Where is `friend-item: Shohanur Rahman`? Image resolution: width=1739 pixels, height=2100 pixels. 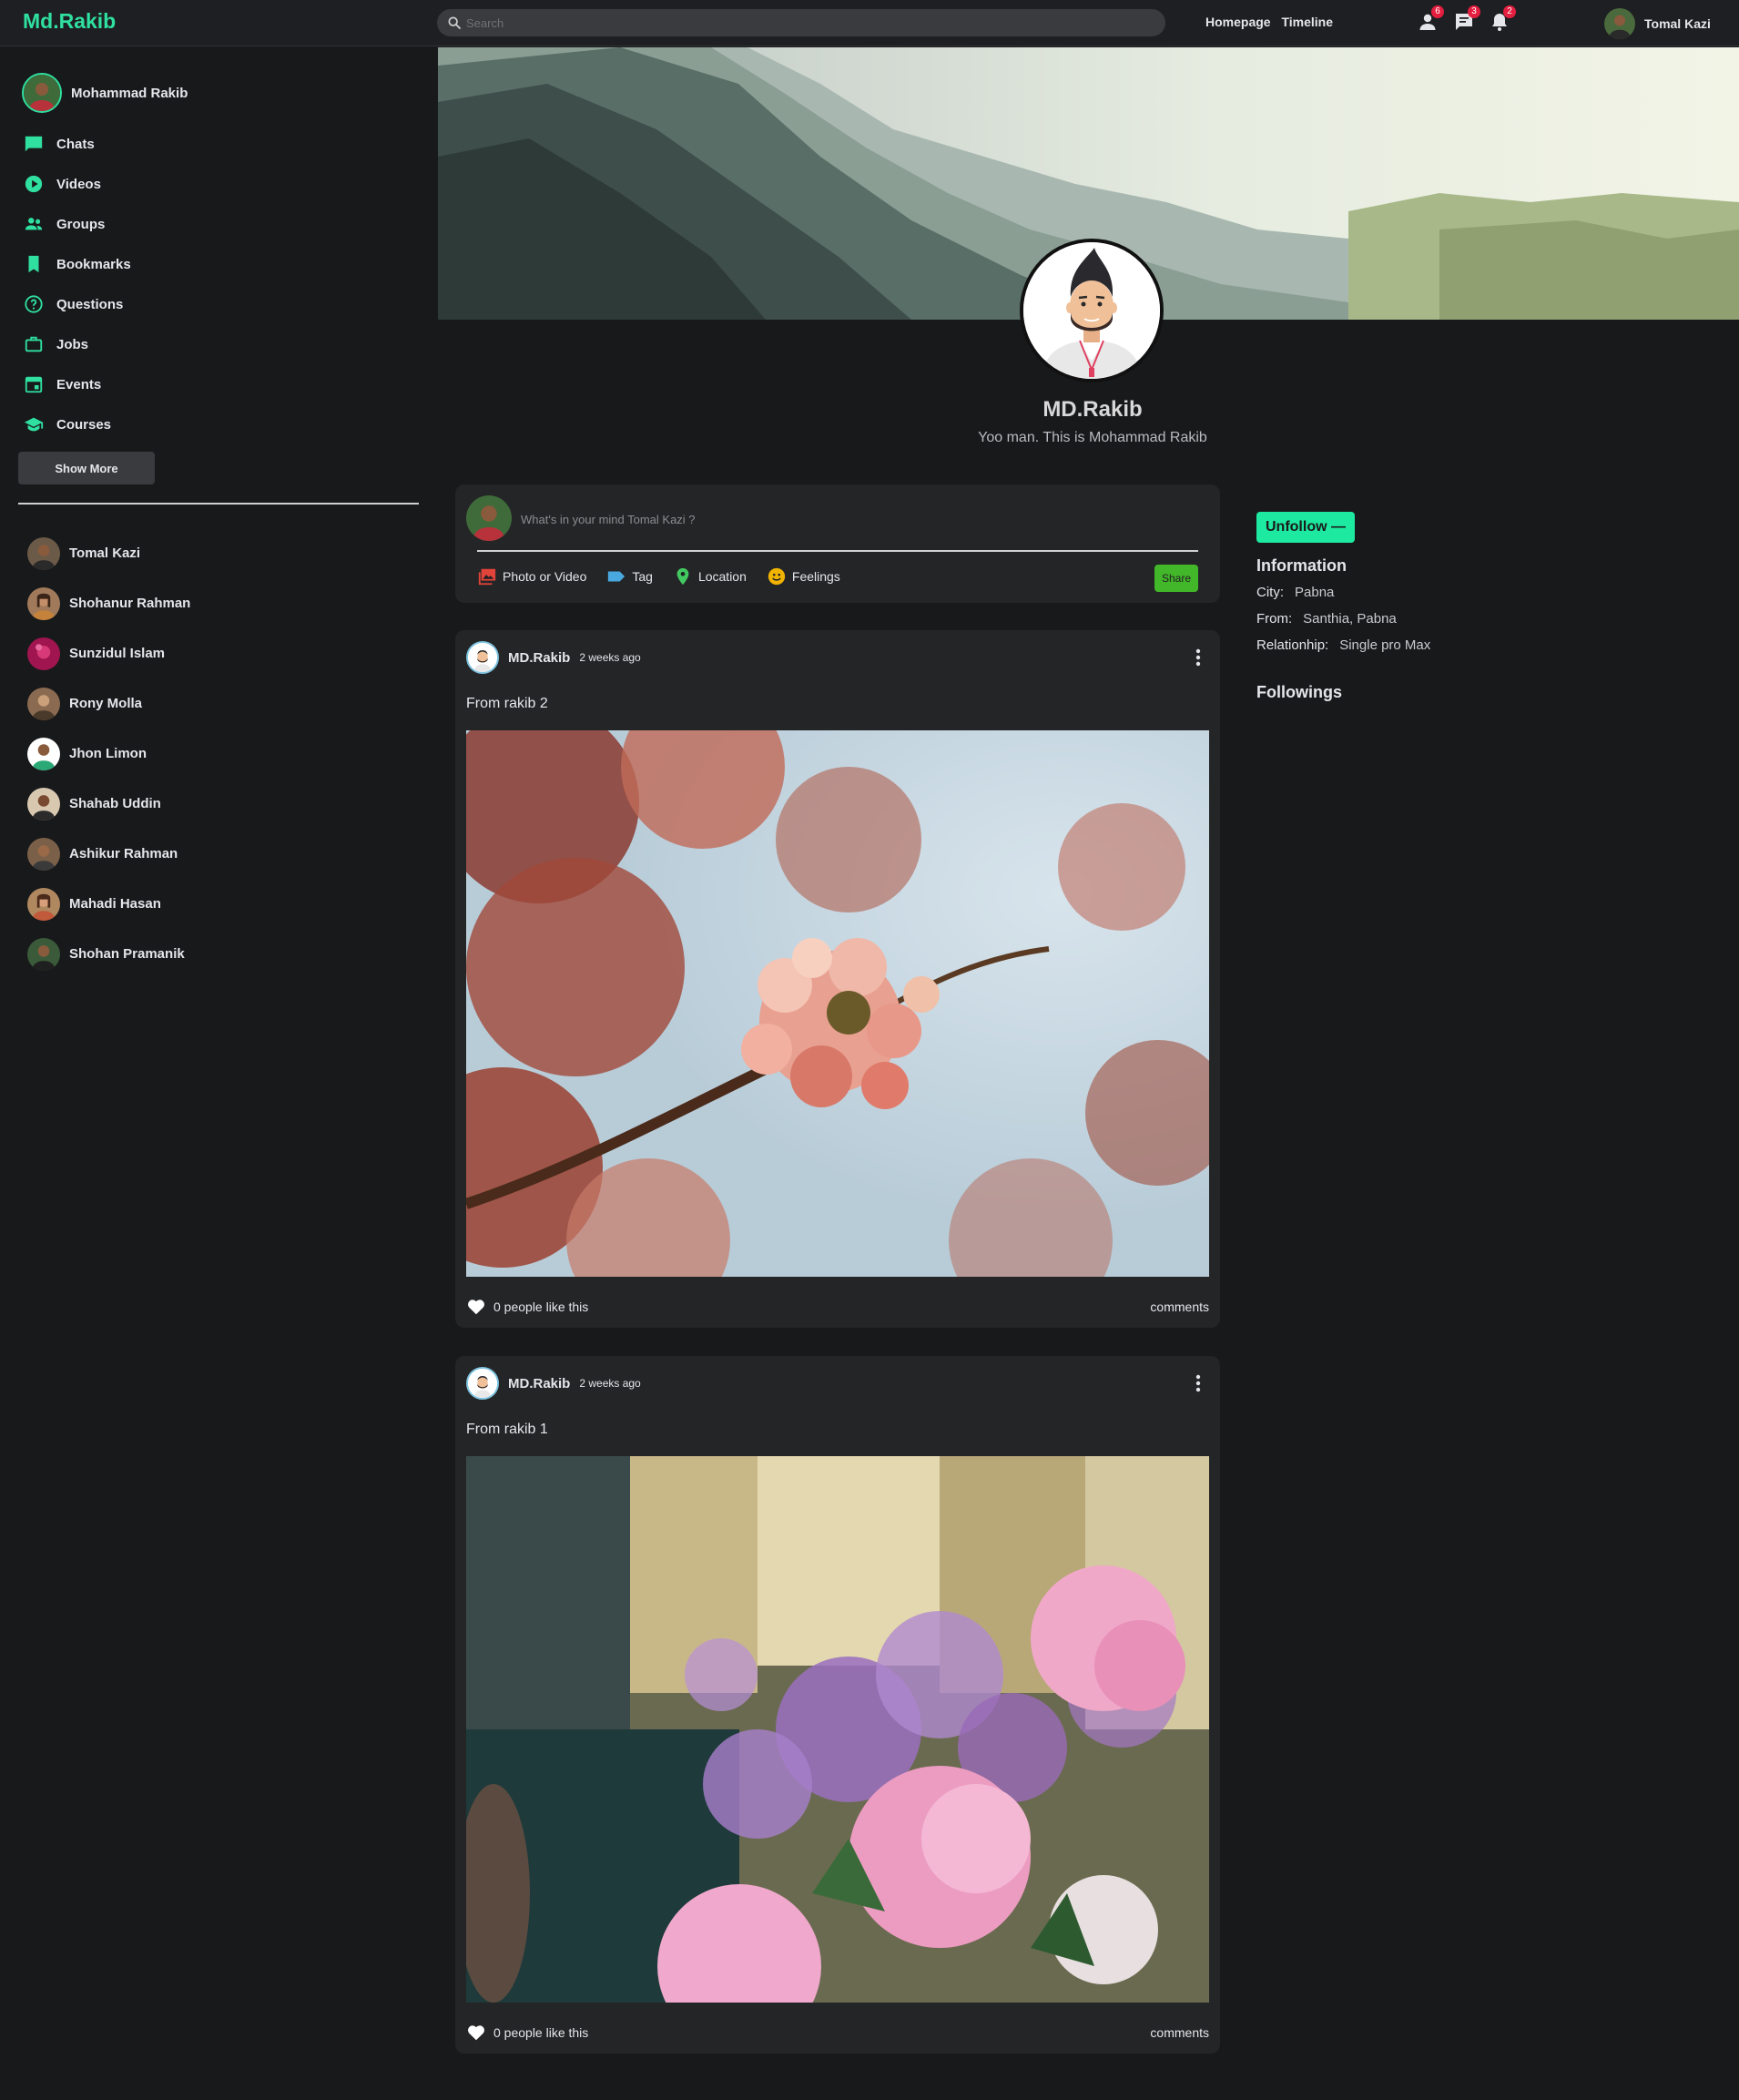
friend-item: Shohanur Rahman is located at coordinates (108, 603).